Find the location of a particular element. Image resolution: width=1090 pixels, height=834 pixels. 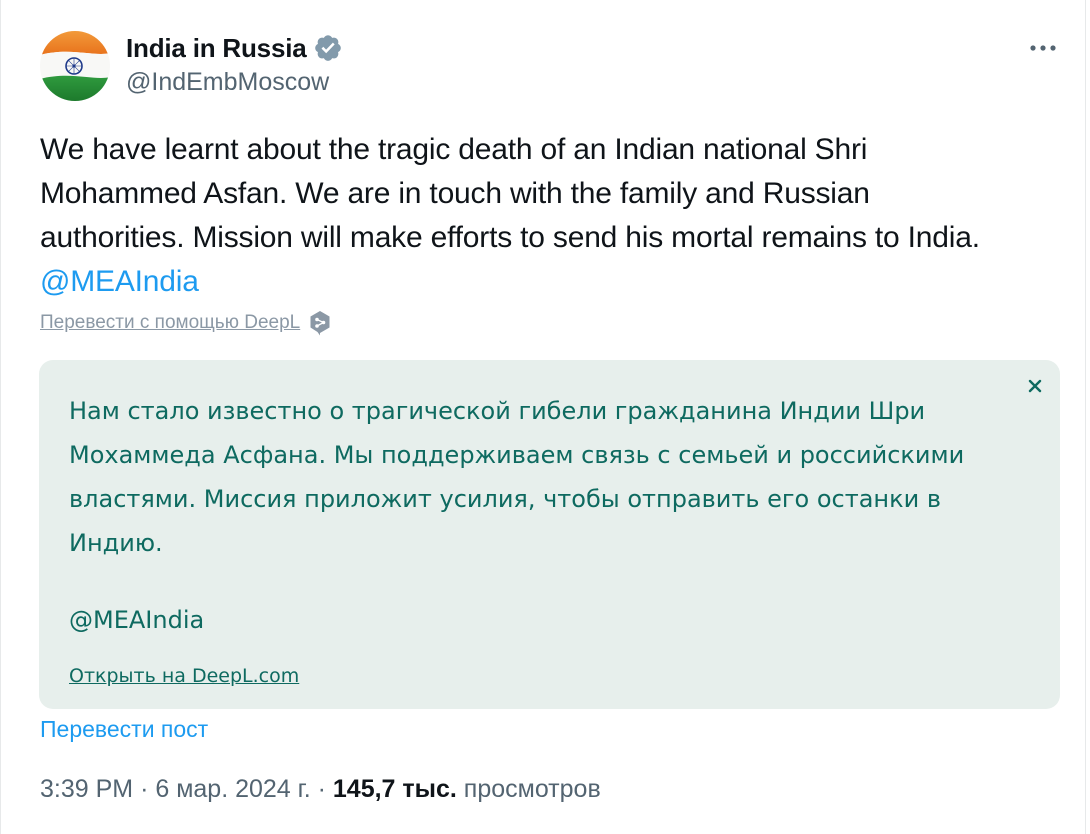

mention-link: @MEAIndia is located at coordinates (119, 281).